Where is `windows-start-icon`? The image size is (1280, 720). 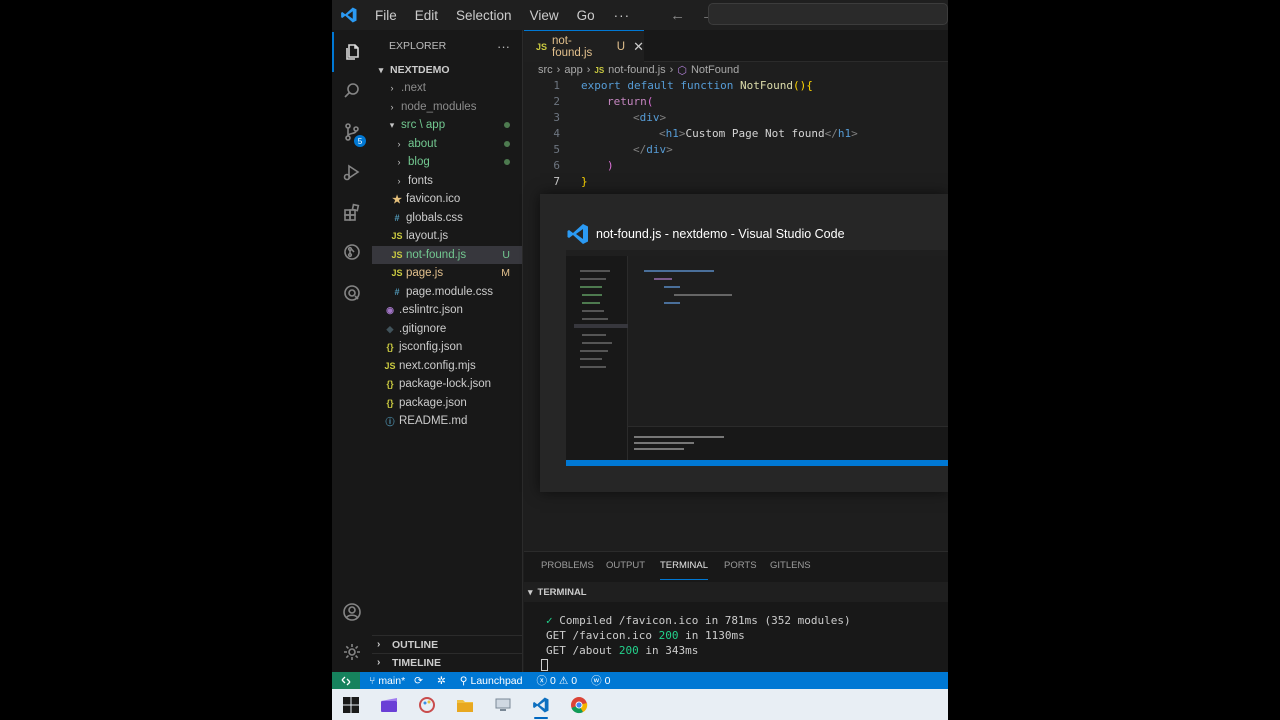 windows-start-icon is located at coordinates (351, 704).